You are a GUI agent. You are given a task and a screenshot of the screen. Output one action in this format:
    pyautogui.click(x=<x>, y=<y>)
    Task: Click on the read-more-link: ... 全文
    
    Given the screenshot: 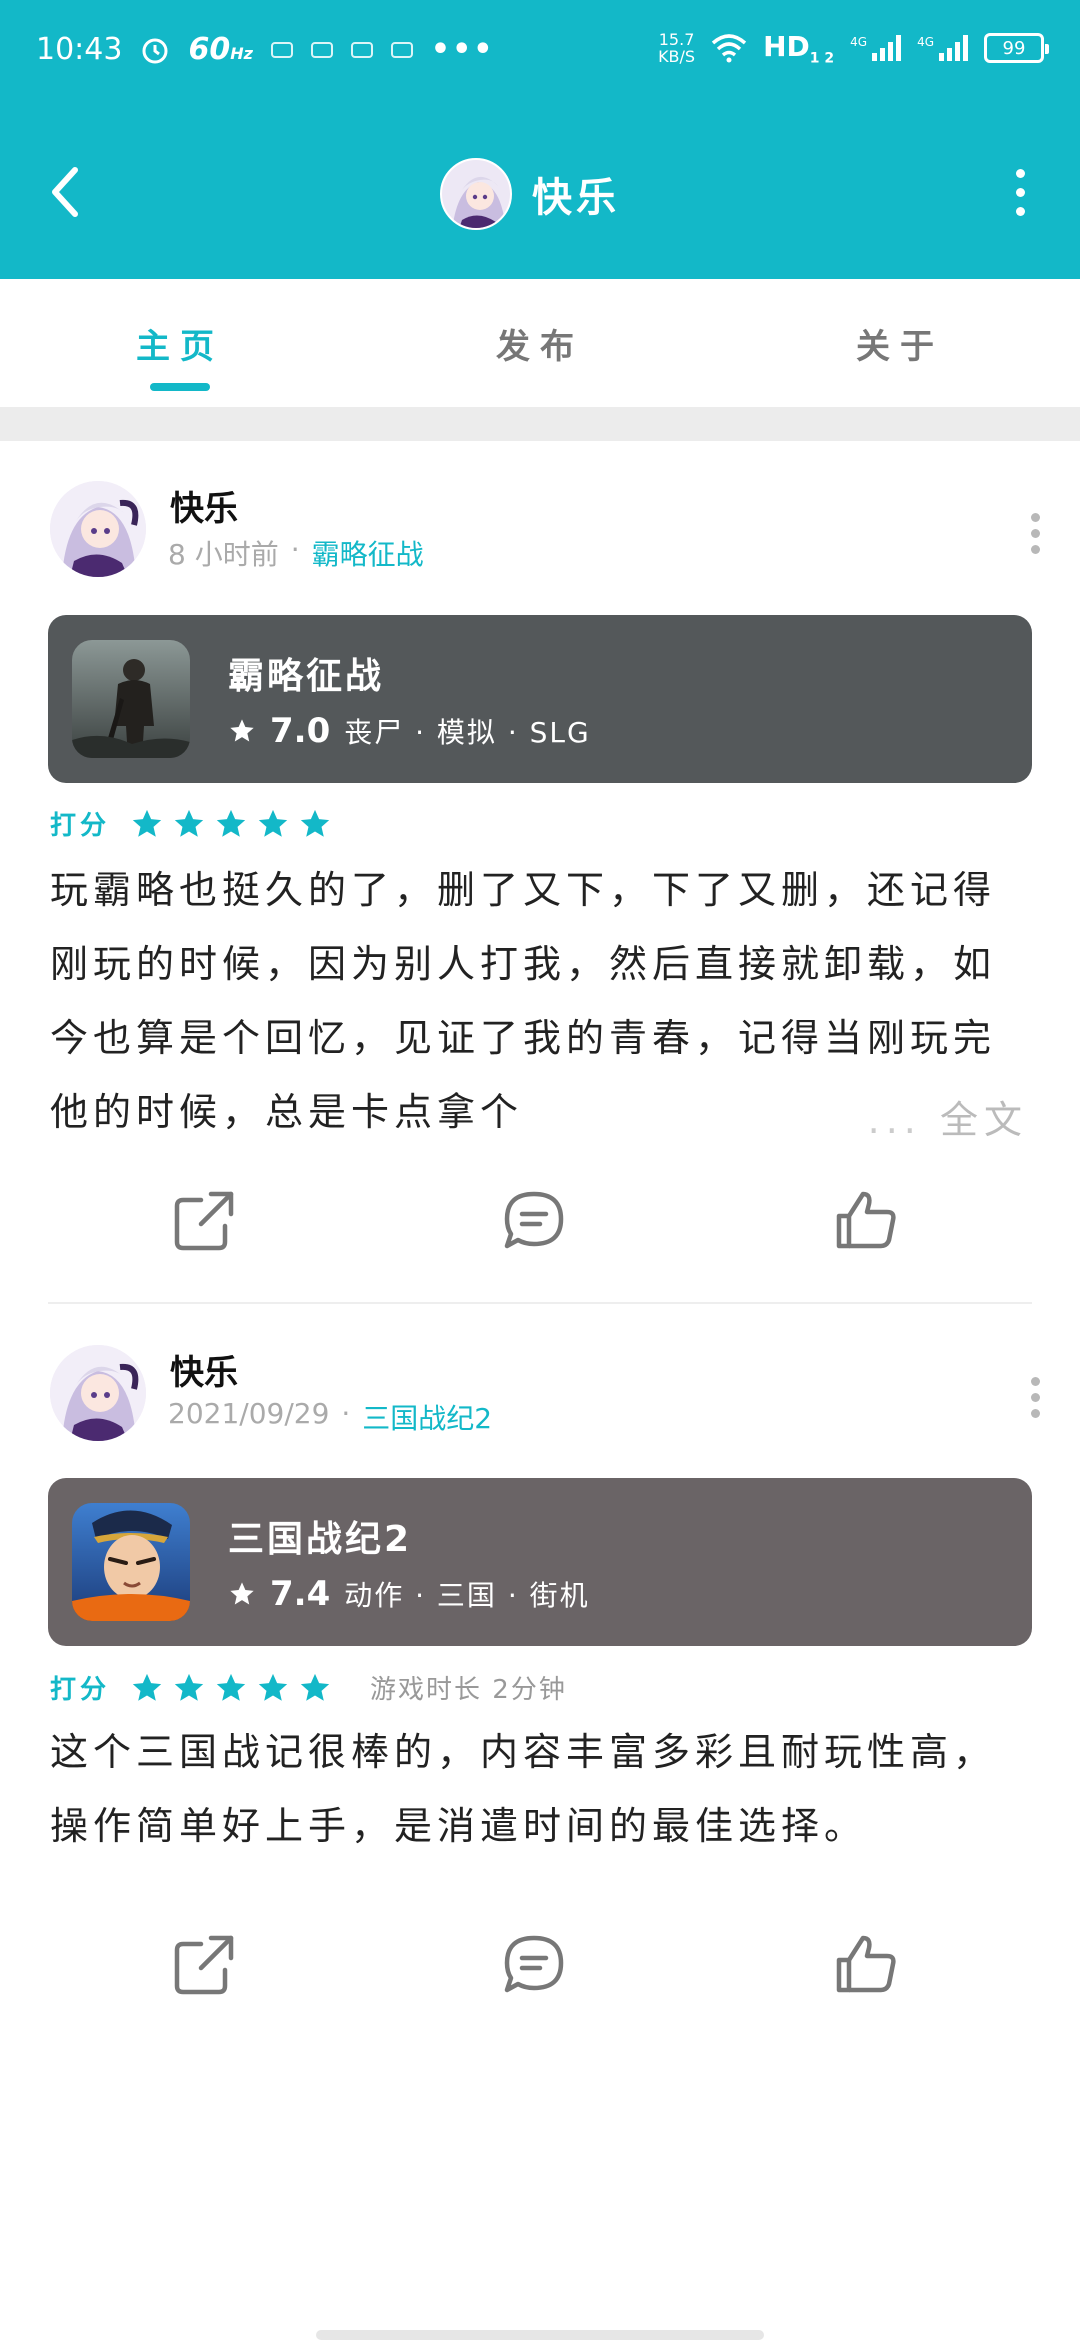 What is the action you would take?
    pyautogui.click(x=940, y=1116)
    